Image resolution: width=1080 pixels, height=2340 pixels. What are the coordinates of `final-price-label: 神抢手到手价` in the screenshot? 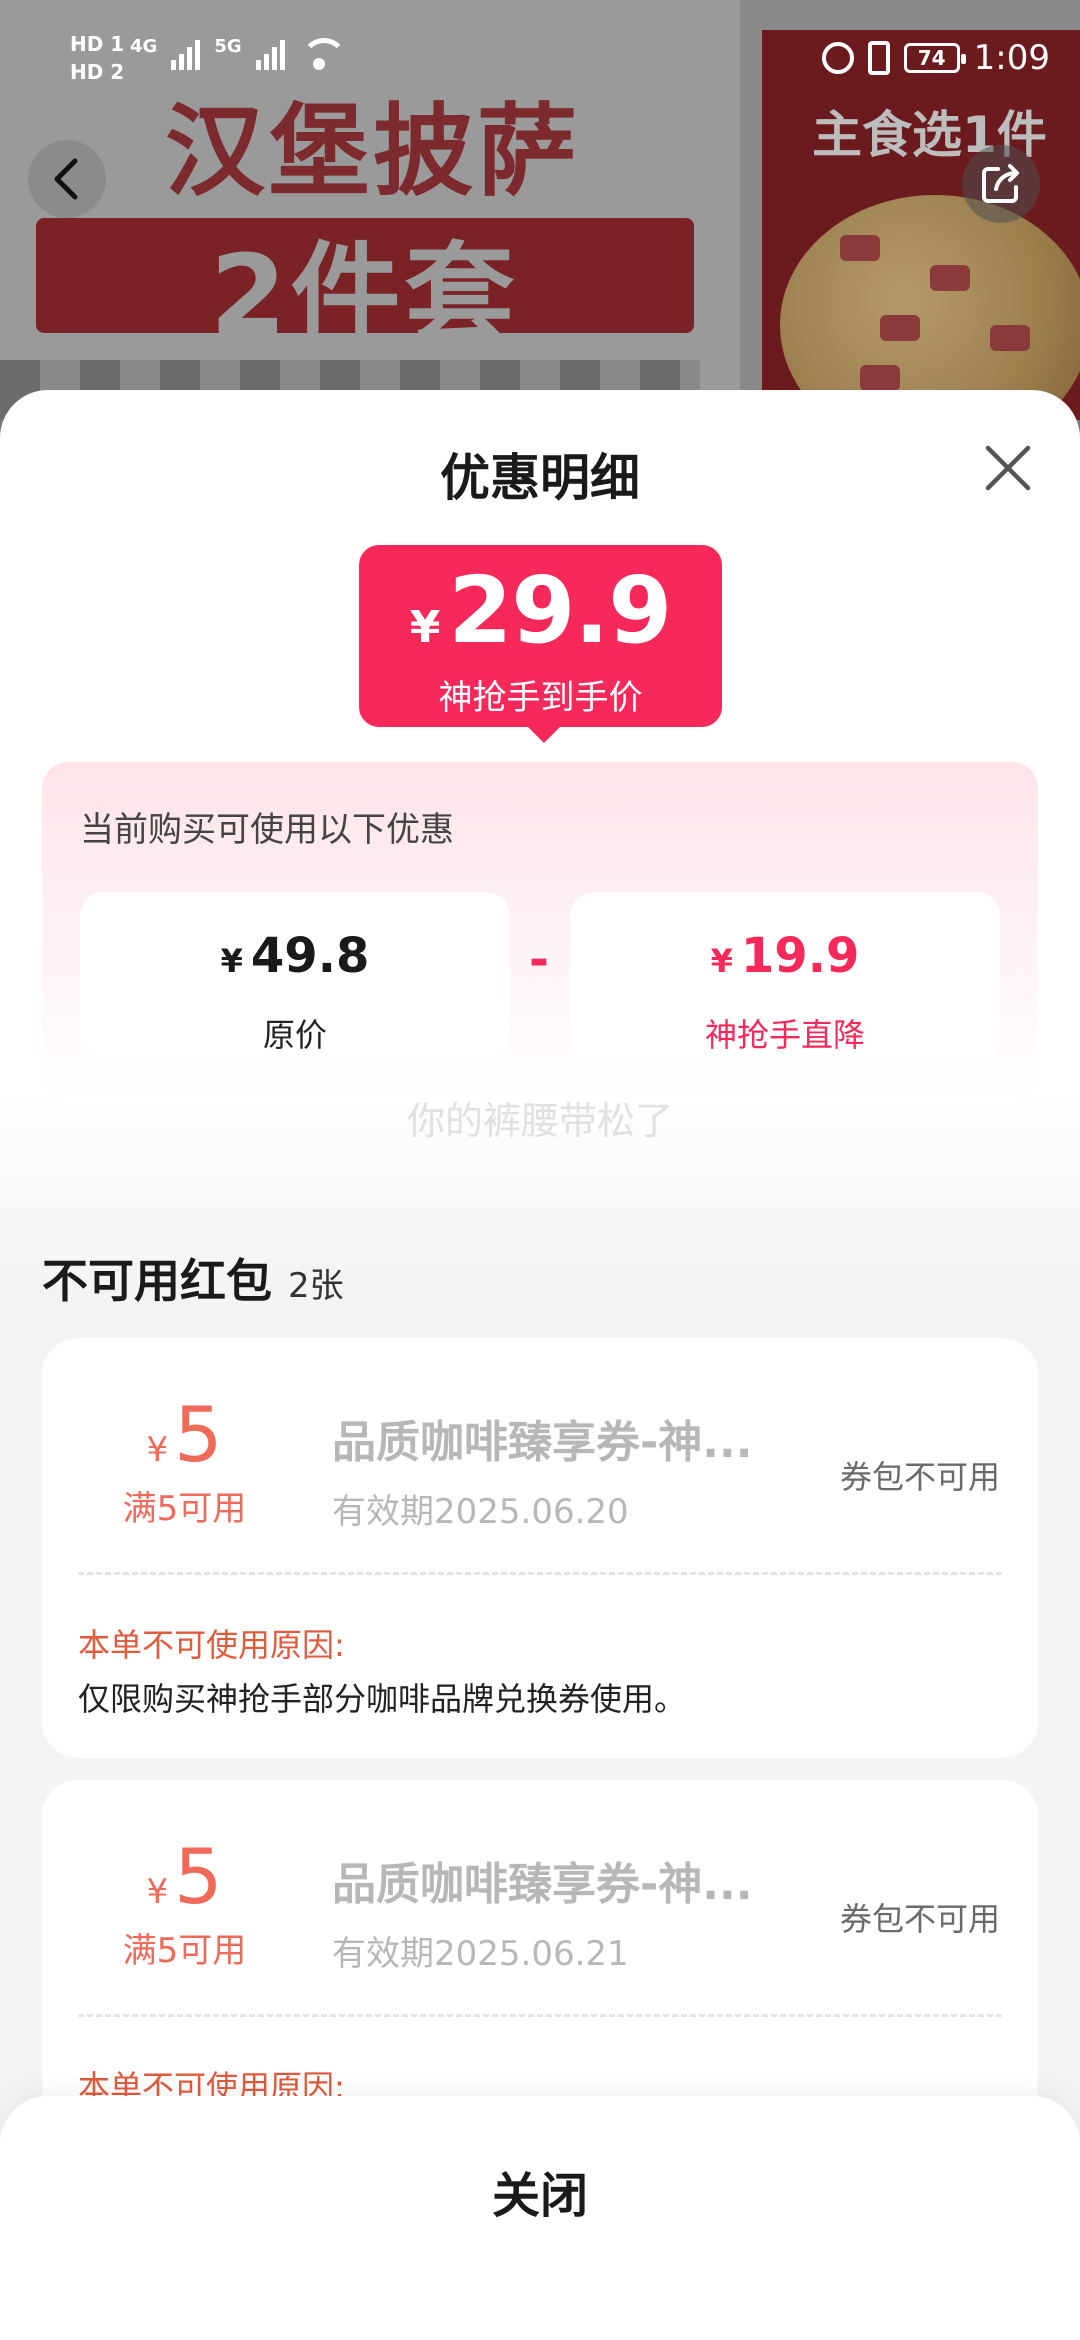 It's located at (540, 698).